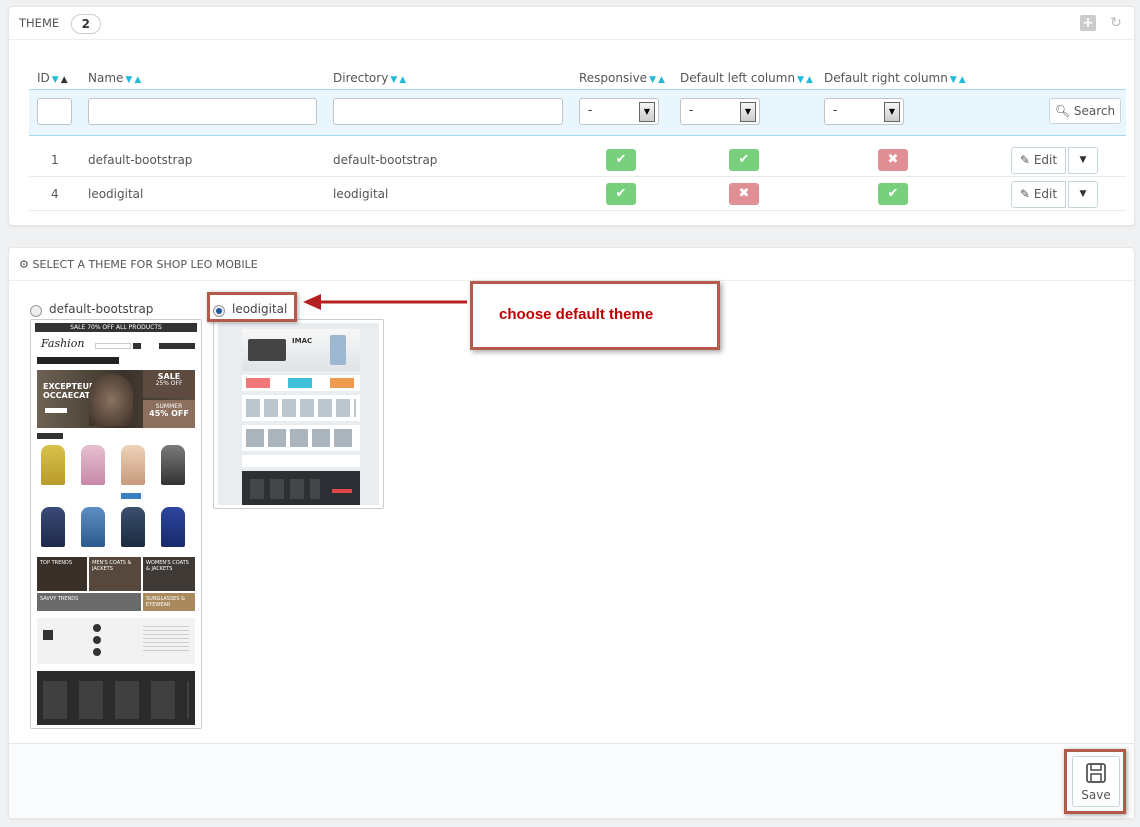 This screenshot has width=1140, height=827. I want to click on sale-line: 25% OFF, so click(169, 383).